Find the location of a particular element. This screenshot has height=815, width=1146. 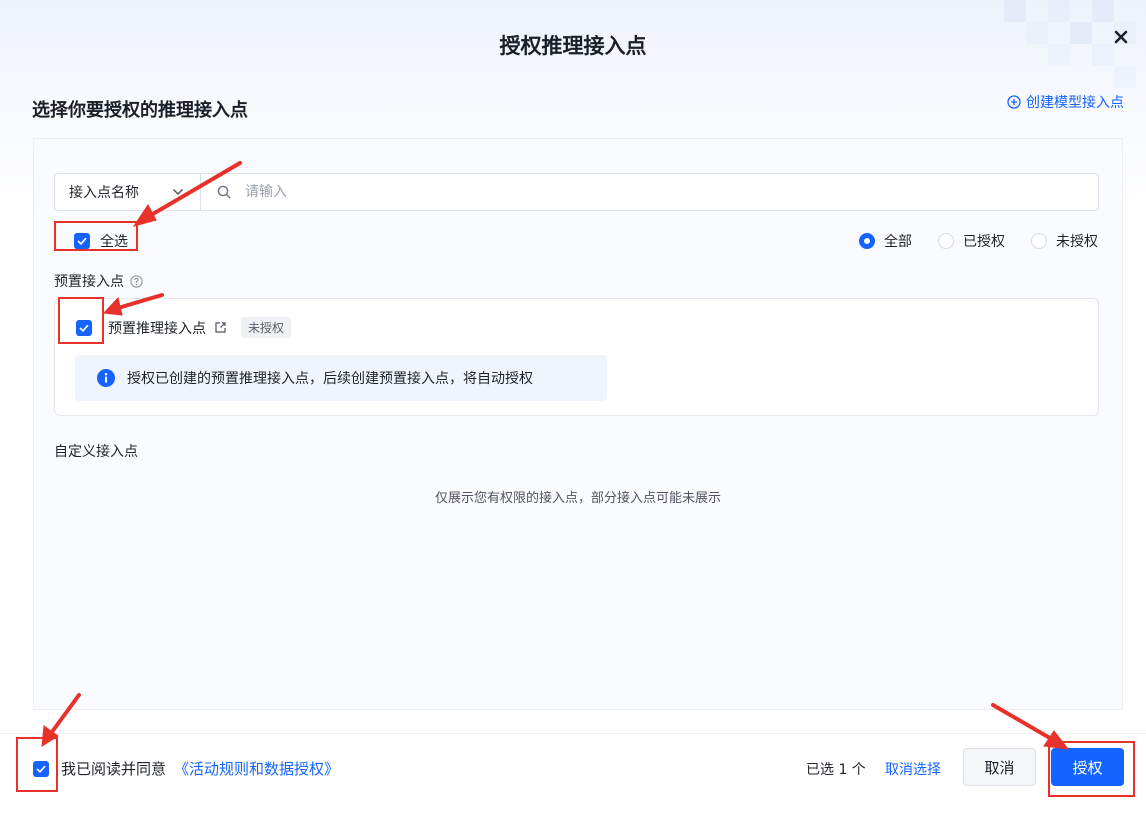

plus-circle-icon is located at coordinates (1014, 102).